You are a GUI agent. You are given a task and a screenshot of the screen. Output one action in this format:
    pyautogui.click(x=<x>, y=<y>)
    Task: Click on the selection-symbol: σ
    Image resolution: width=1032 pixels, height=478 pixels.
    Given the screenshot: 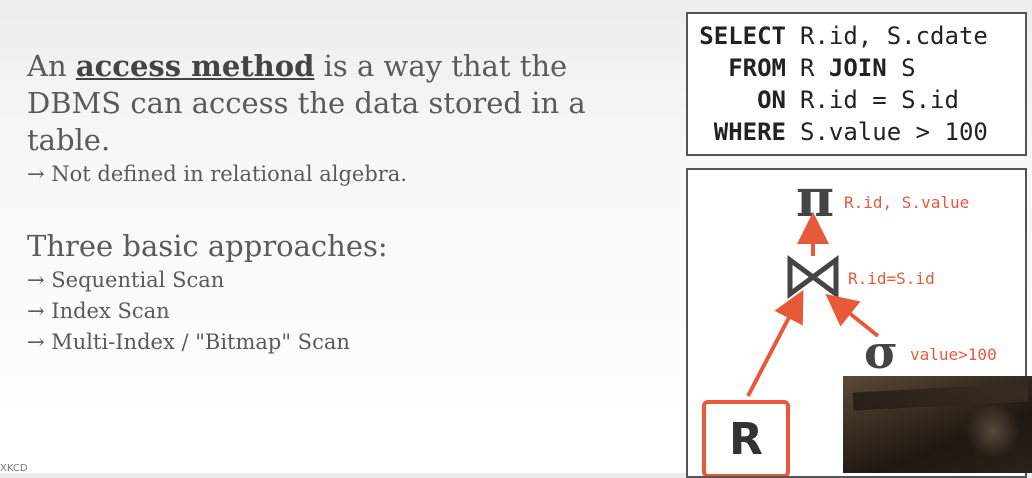 What is the action you would take?
    pyautogui.click(x=881, y=352)
    